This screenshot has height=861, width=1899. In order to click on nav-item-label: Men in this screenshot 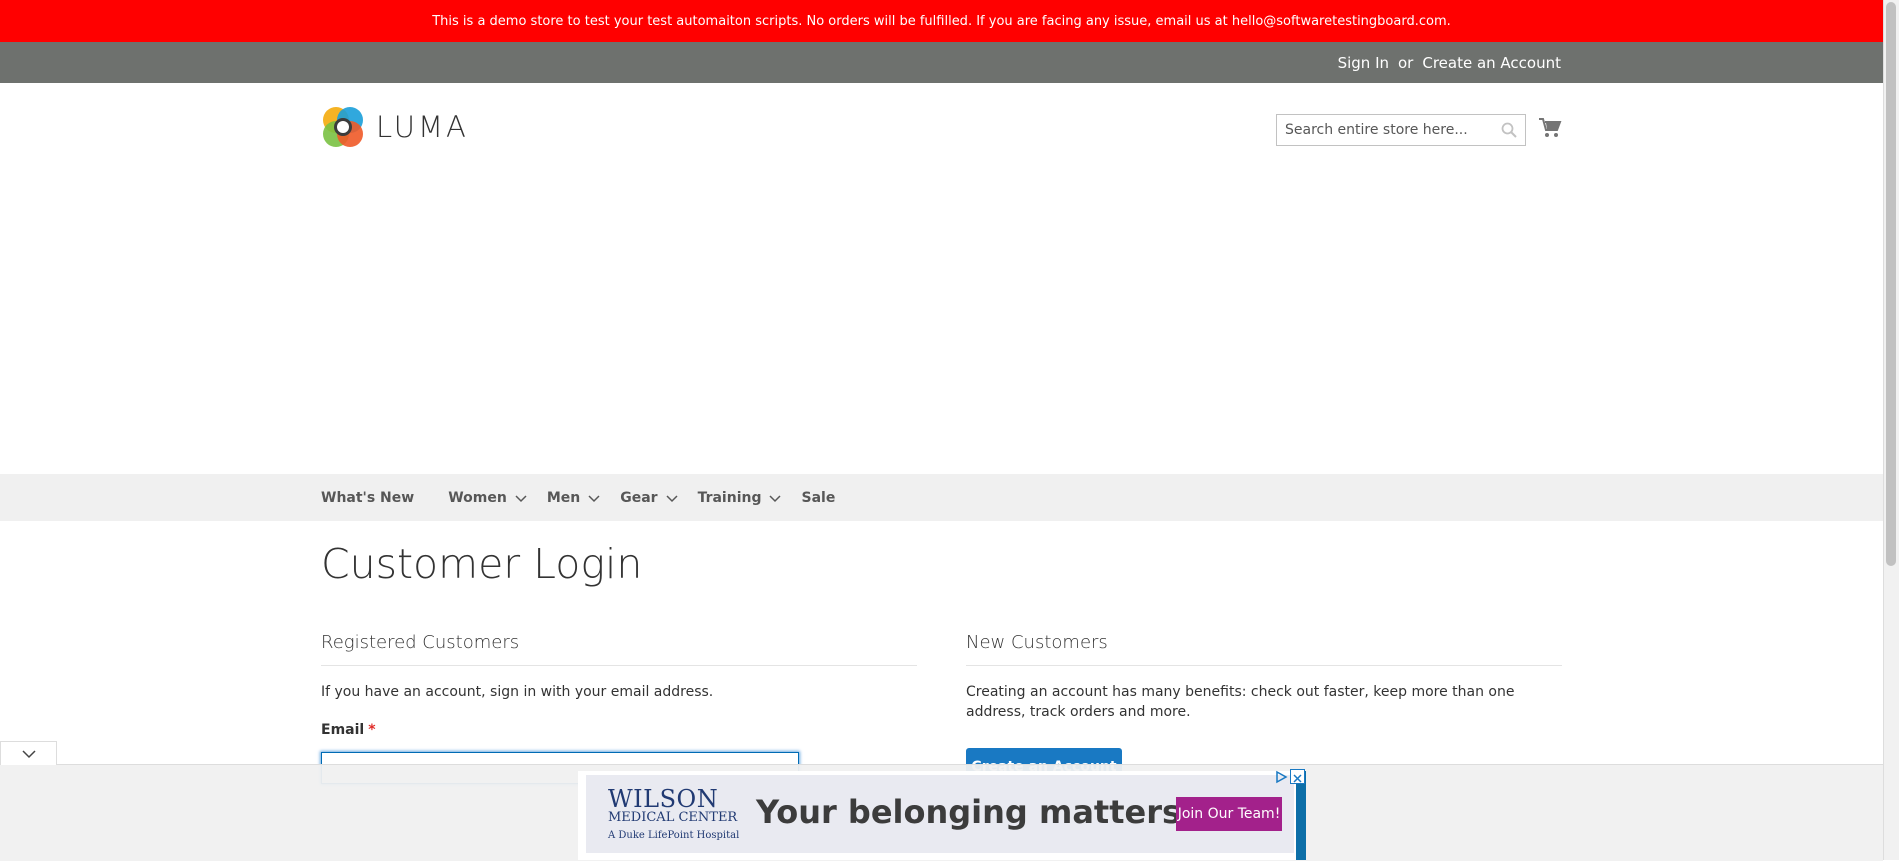, I will do `click(563, 497)`.